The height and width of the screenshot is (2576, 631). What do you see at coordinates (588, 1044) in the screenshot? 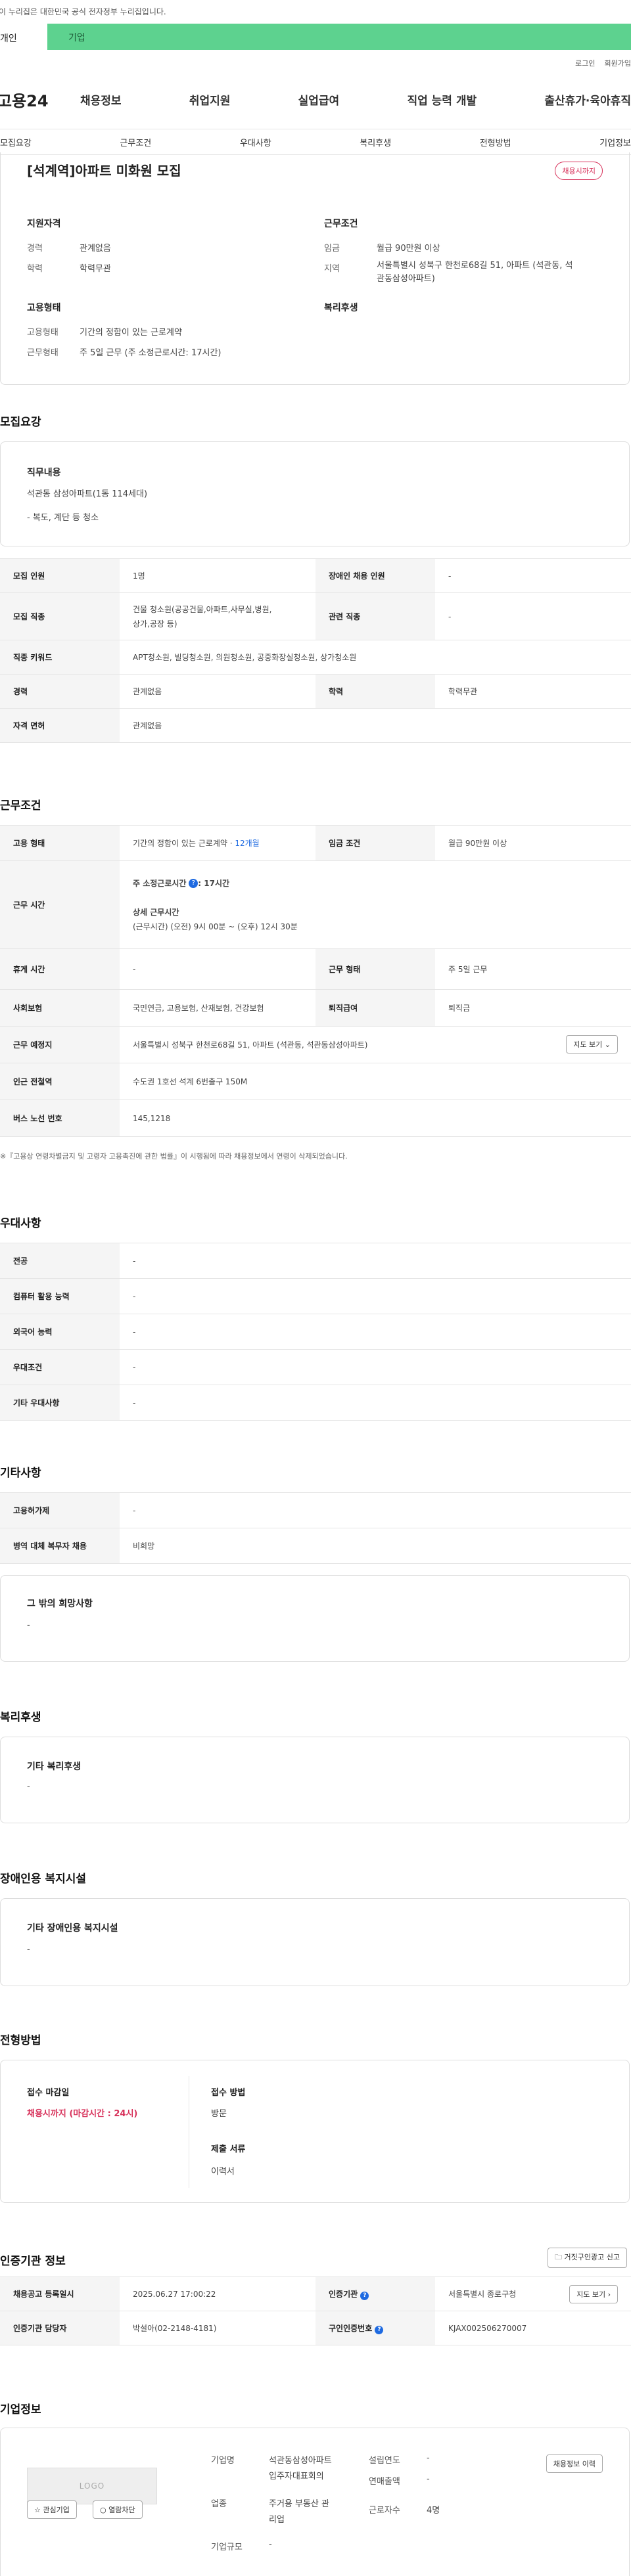
I see `map-button-label: 지도 보기` at bounding box center [588, 1044].